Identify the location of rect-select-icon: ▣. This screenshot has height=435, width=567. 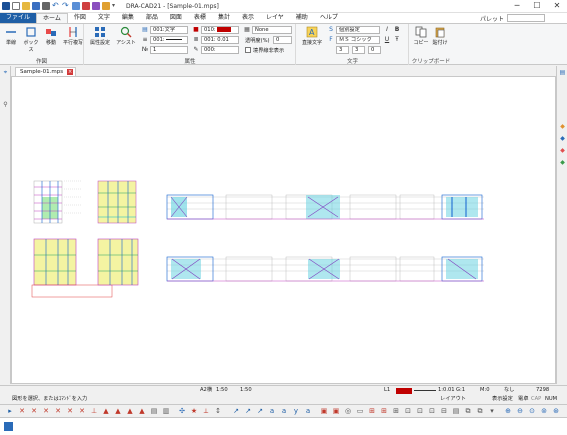
(324, 411).